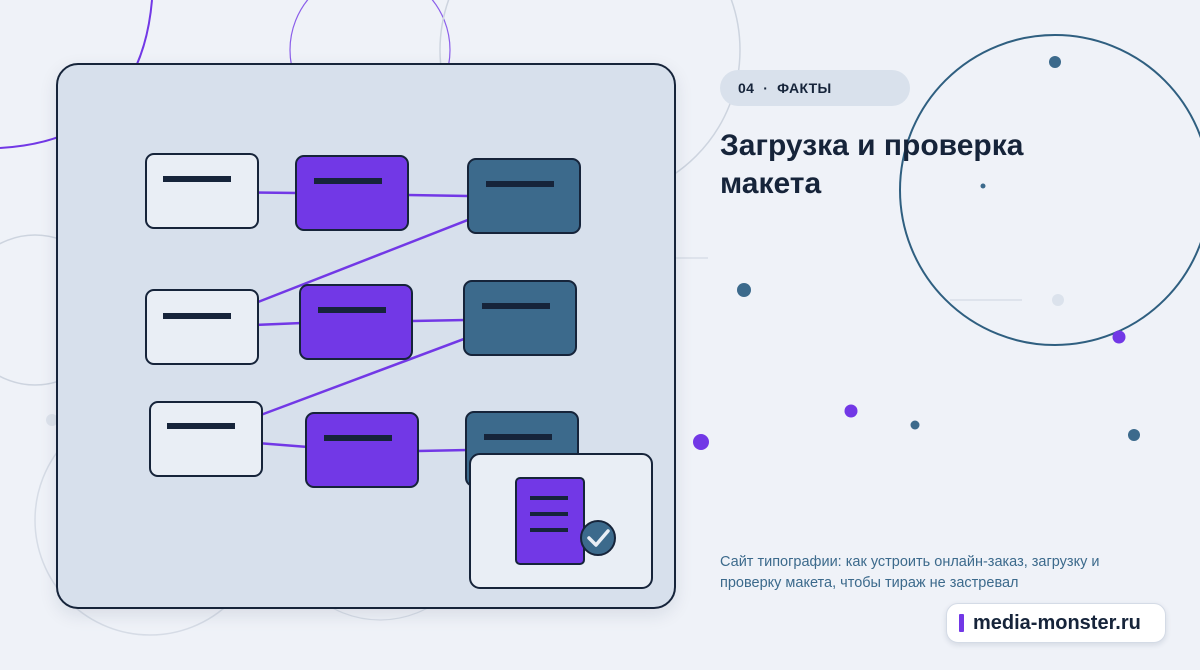  Describe the element at coordinates (872, 164) in the screenshot. I see `page-title: Загрузка и проверка макета` at that location.